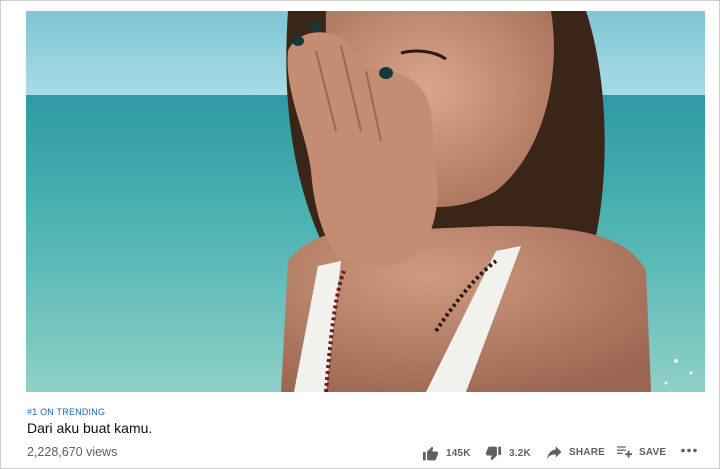  What do you see at coordinates (493, 453) in the screenshot?
I see `thumbs-down-icon` at bounding box center [493, 453].